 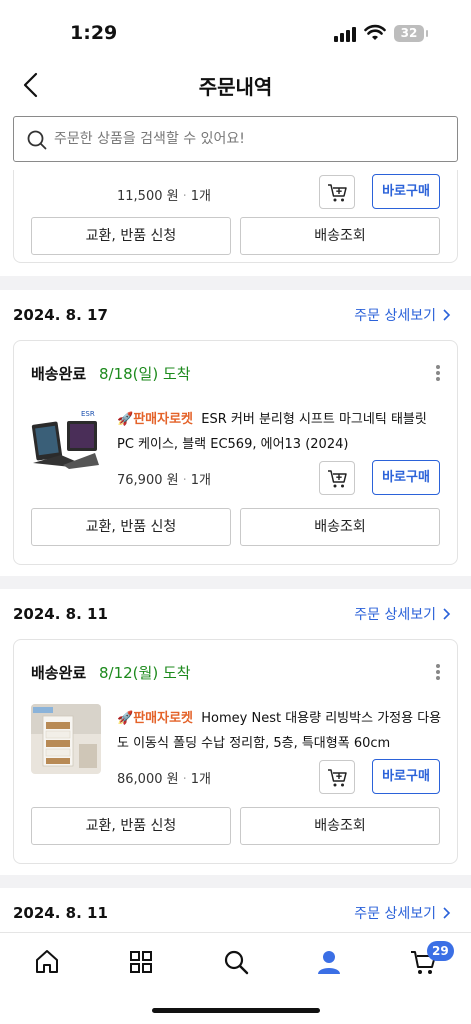 What do you see at coordinates (47, 962) in the screenshot?
I see `home-icon` at bounding box center [47, 962].